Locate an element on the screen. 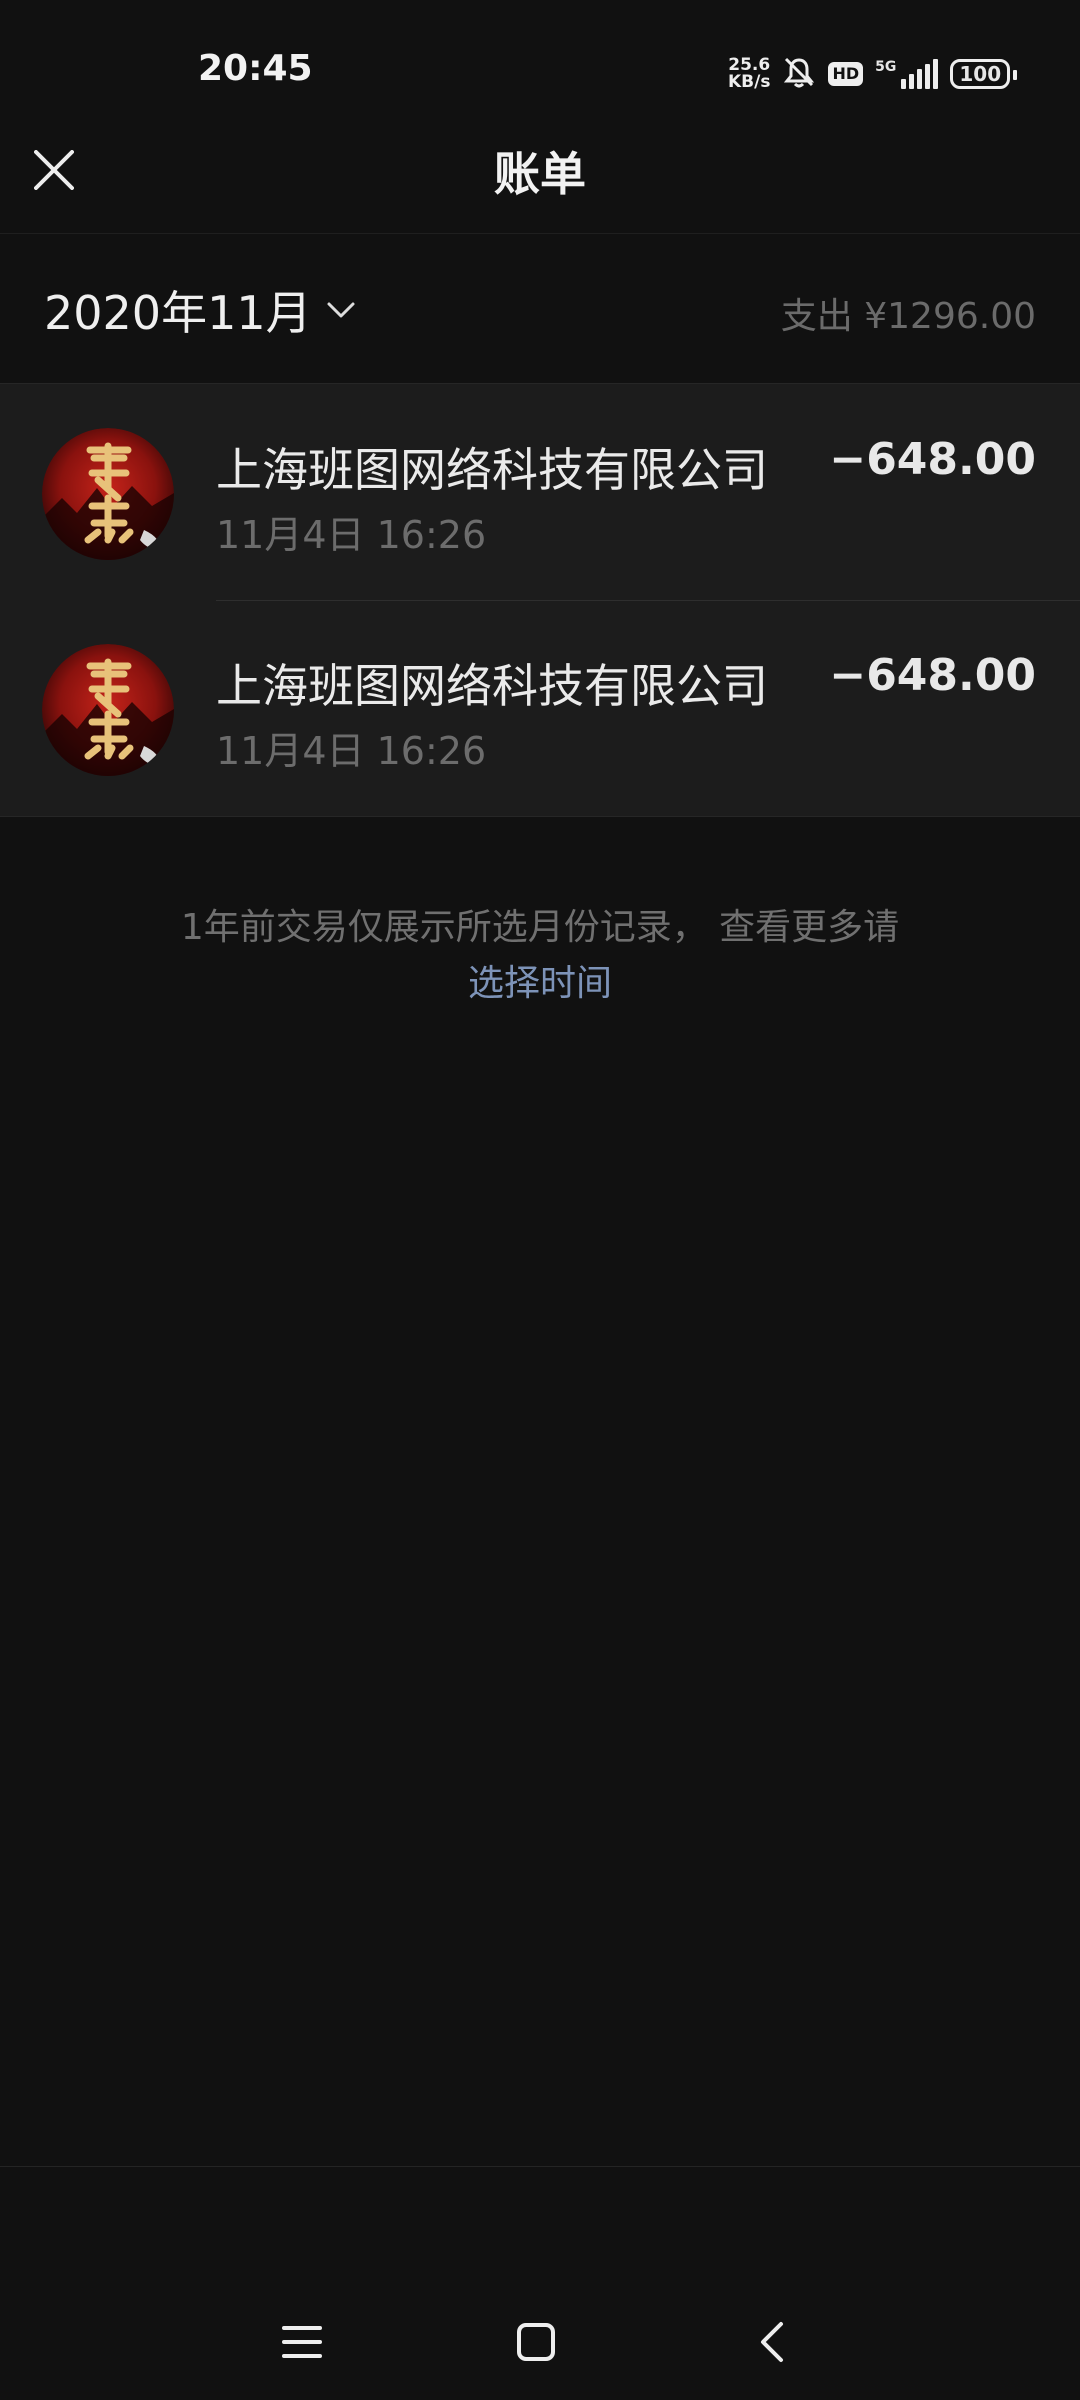 The image size is (1080, 2400). page-title: 账单 is located at coordinates (540, 174).